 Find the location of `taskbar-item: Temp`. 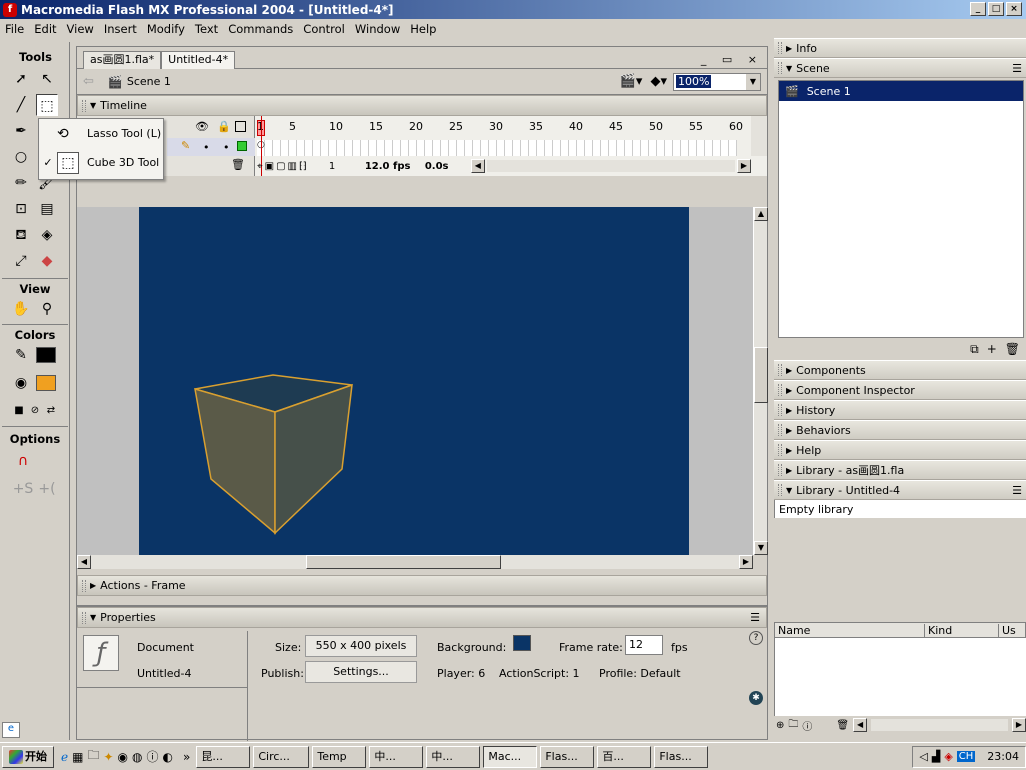

taskbar-item: Temp is located at coordinates (339, 756).